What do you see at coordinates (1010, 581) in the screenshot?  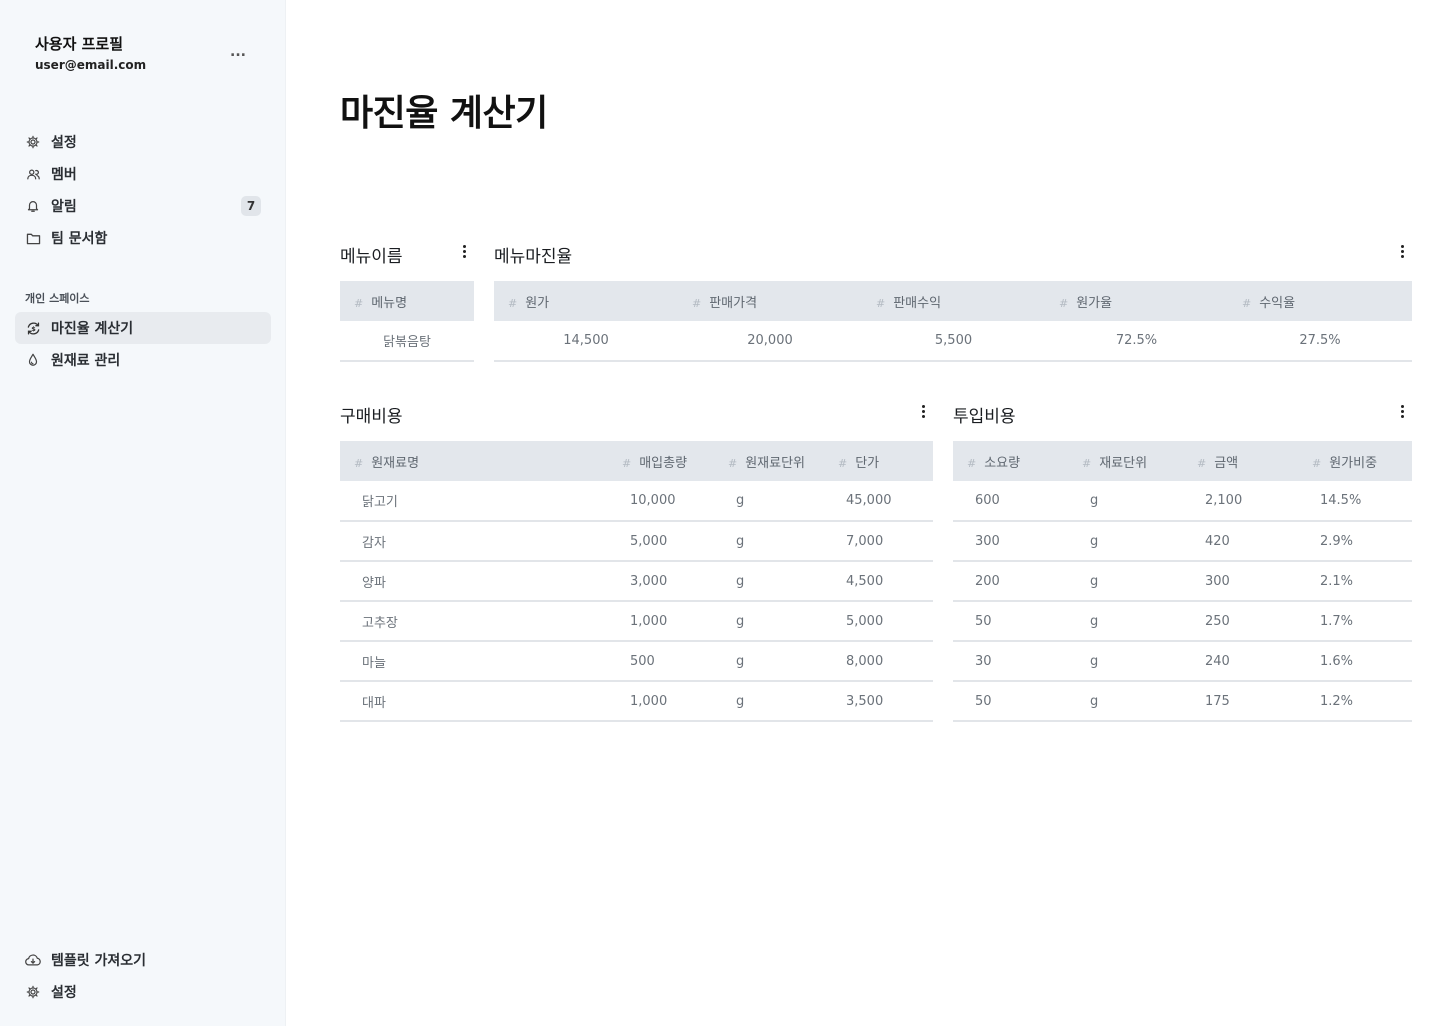 I see `table-cell: 200` at bounding box center [1010, 581].